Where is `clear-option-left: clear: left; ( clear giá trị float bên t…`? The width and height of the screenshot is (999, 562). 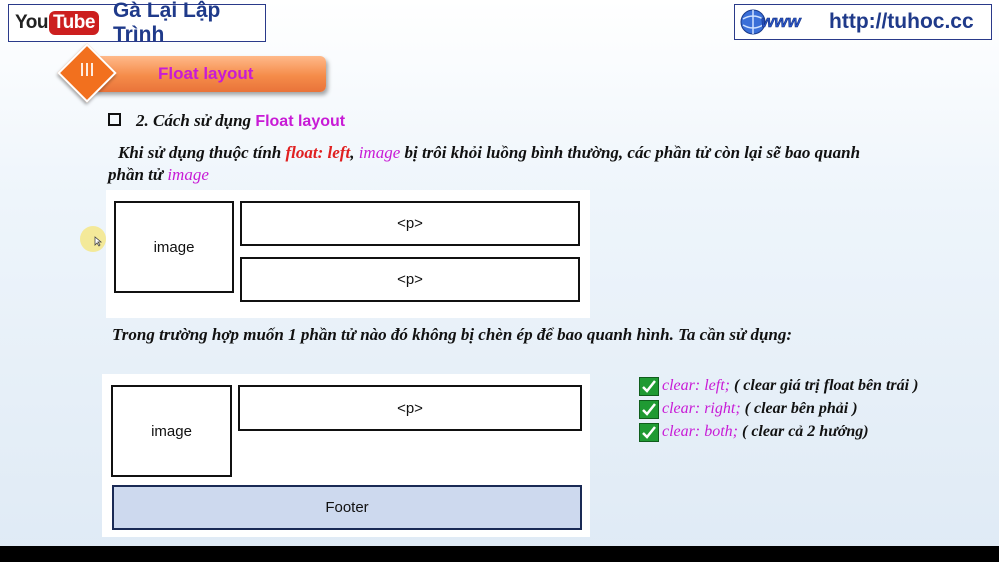 clear-option-left: clear: left; ( clear giá trị float bên t… is located at coordinates (790, 386).